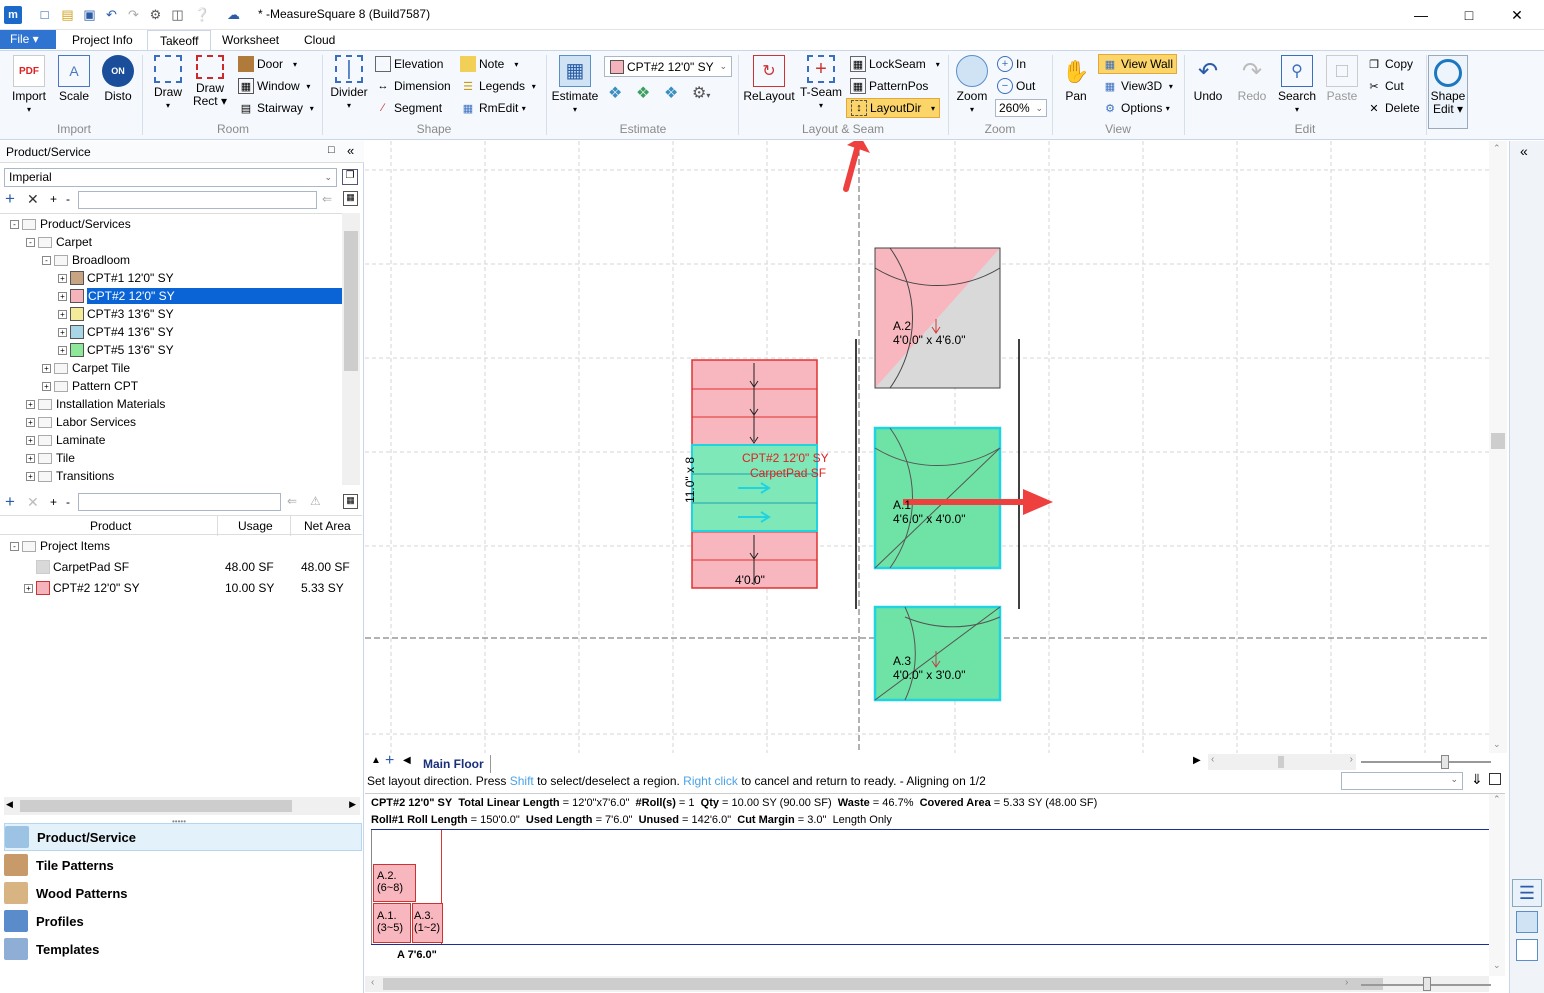  What do you see at coordinates (67, 14) in the screenshot?
I see `open-folder-icon: ▤` at bounding box center [67, 14].